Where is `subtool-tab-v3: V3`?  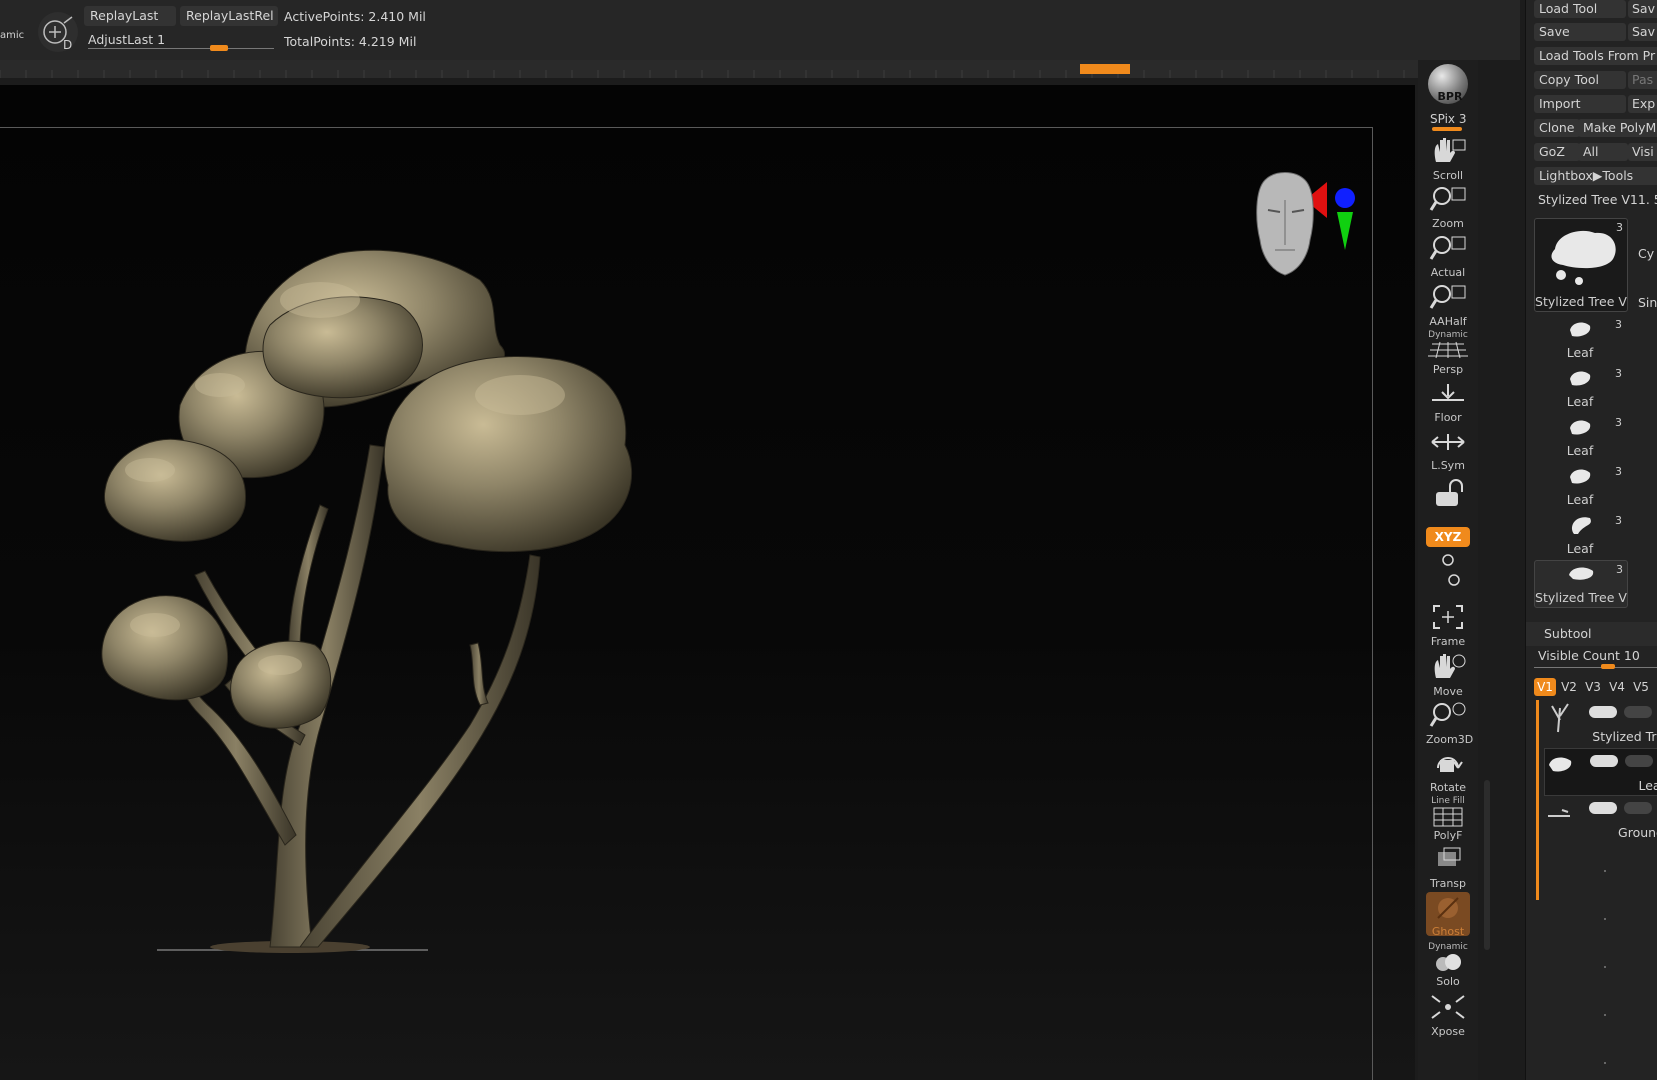
subtool-tab-v3: V3 is located at coordinates (1593, 687).